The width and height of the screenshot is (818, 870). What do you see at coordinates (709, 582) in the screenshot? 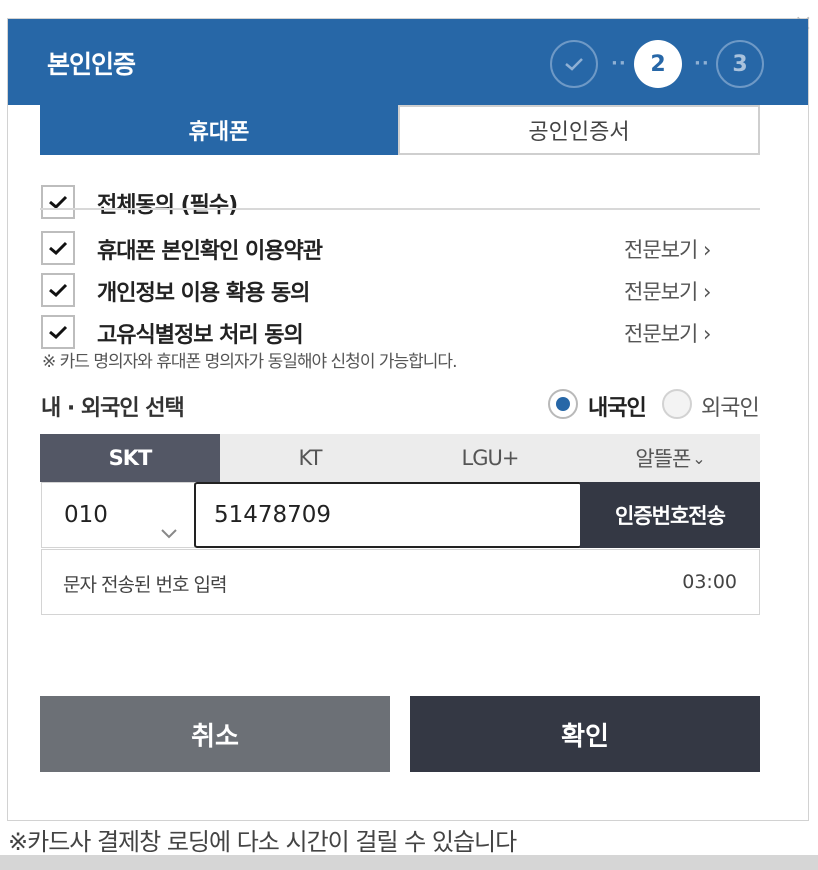
I see `countdown-timer: 03:00` at bounding box center [709, 582].